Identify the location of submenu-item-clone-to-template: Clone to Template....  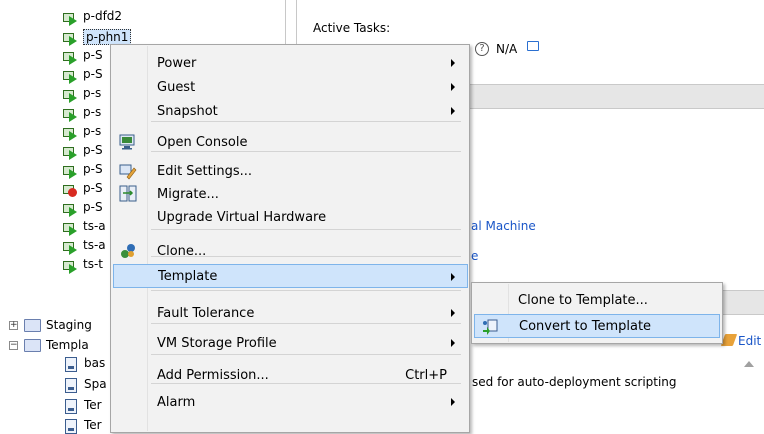
(597, 300).